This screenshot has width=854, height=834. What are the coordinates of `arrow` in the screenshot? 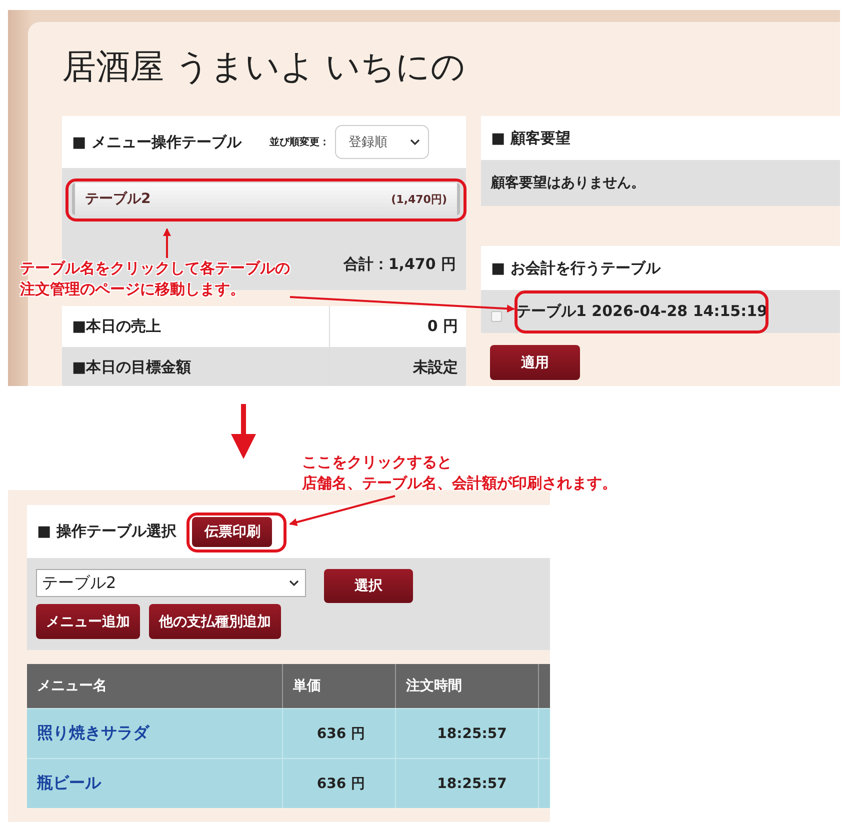 It's located at (167, 243).